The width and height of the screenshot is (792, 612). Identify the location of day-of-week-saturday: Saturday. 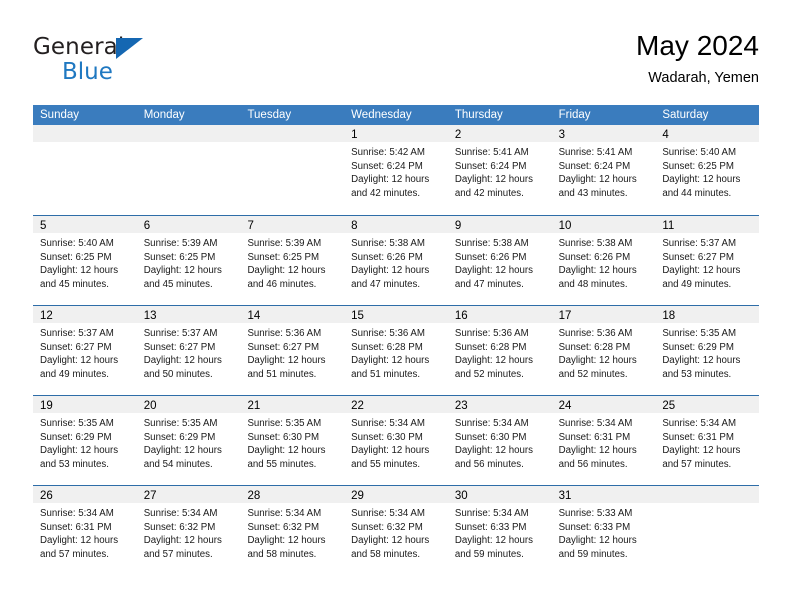
(685, 115).